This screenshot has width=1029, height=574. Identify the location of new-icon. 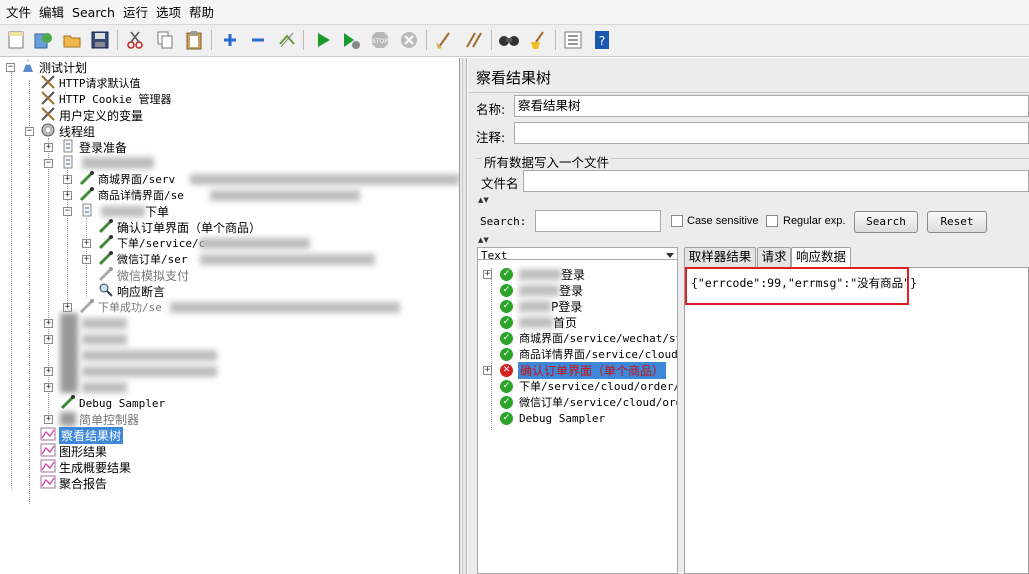
(16, 40).